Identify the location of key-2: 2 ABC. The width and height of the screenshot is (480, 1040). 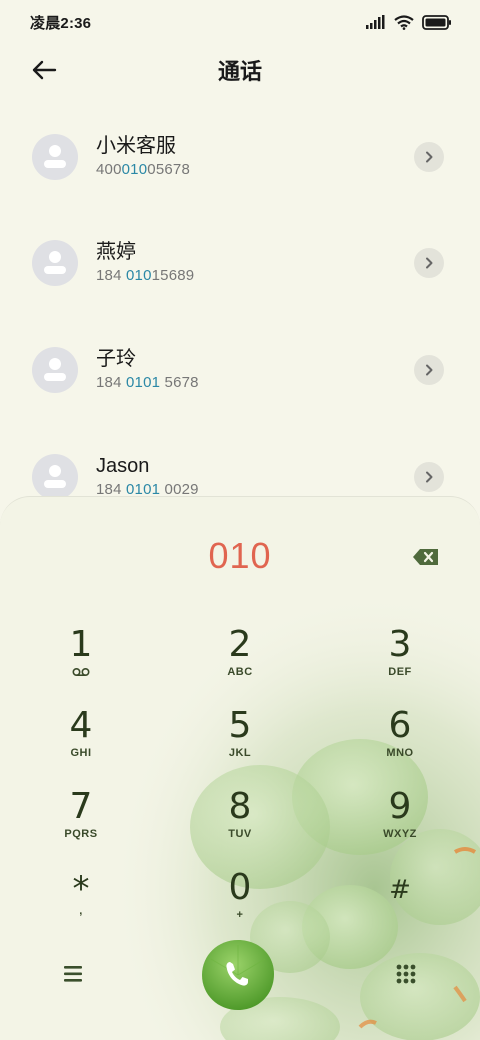
(240, 663).